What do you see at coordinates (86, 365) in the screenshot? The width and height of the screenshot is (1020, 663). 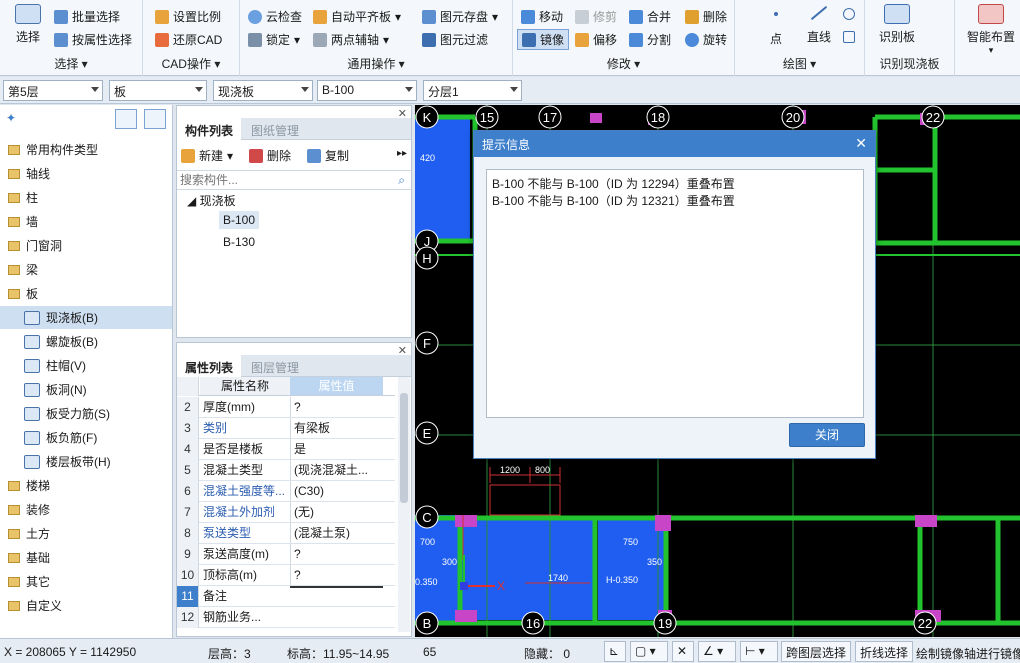 I see `tree-subitem: 柱帽(V)` at bounding box center [86, 365].